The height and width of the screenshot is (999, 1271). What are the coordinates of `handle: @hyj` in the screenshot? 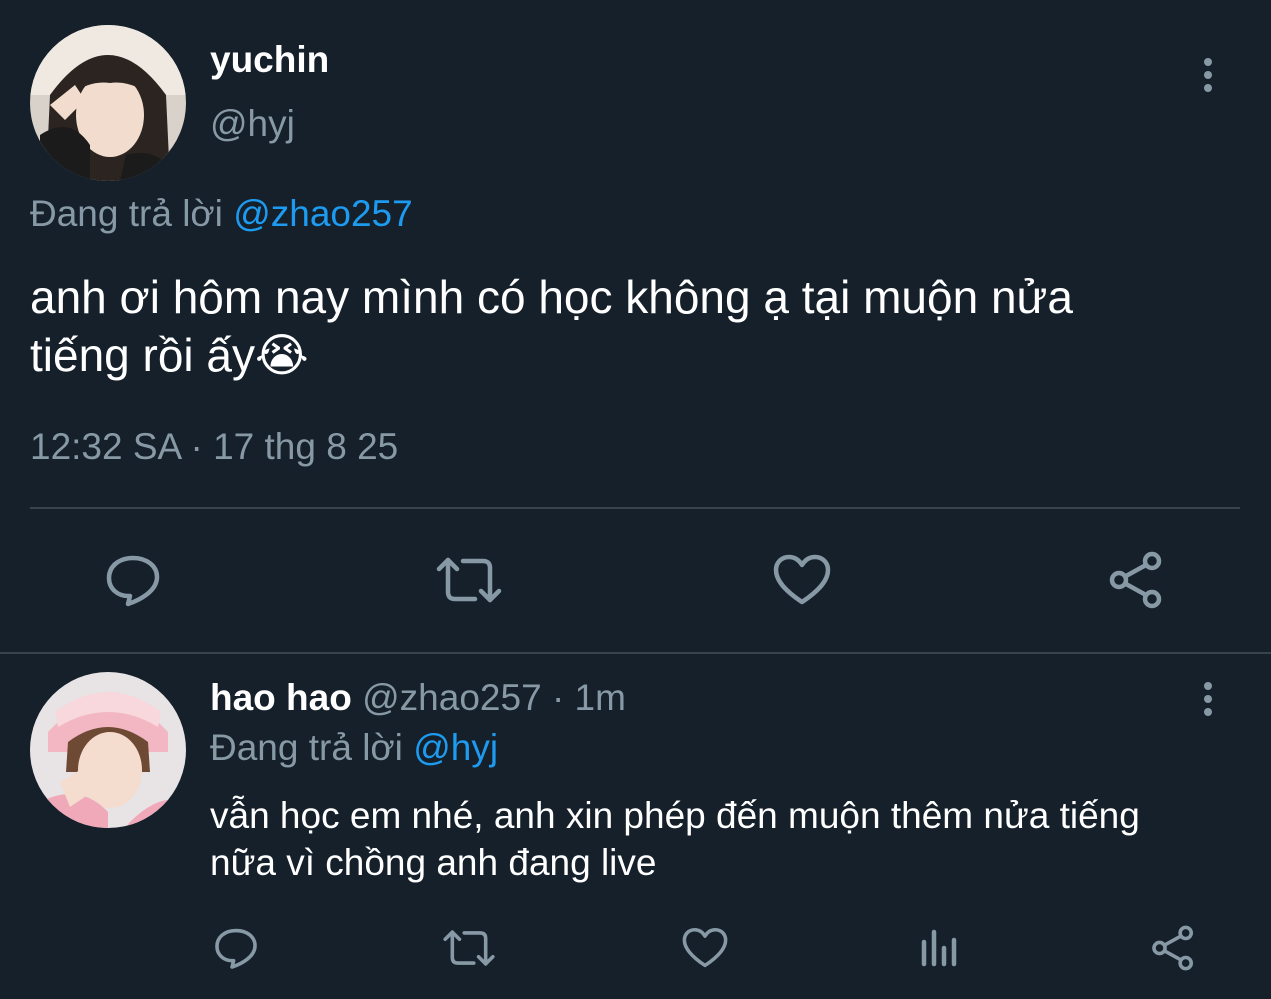 It's located at (252, 124).